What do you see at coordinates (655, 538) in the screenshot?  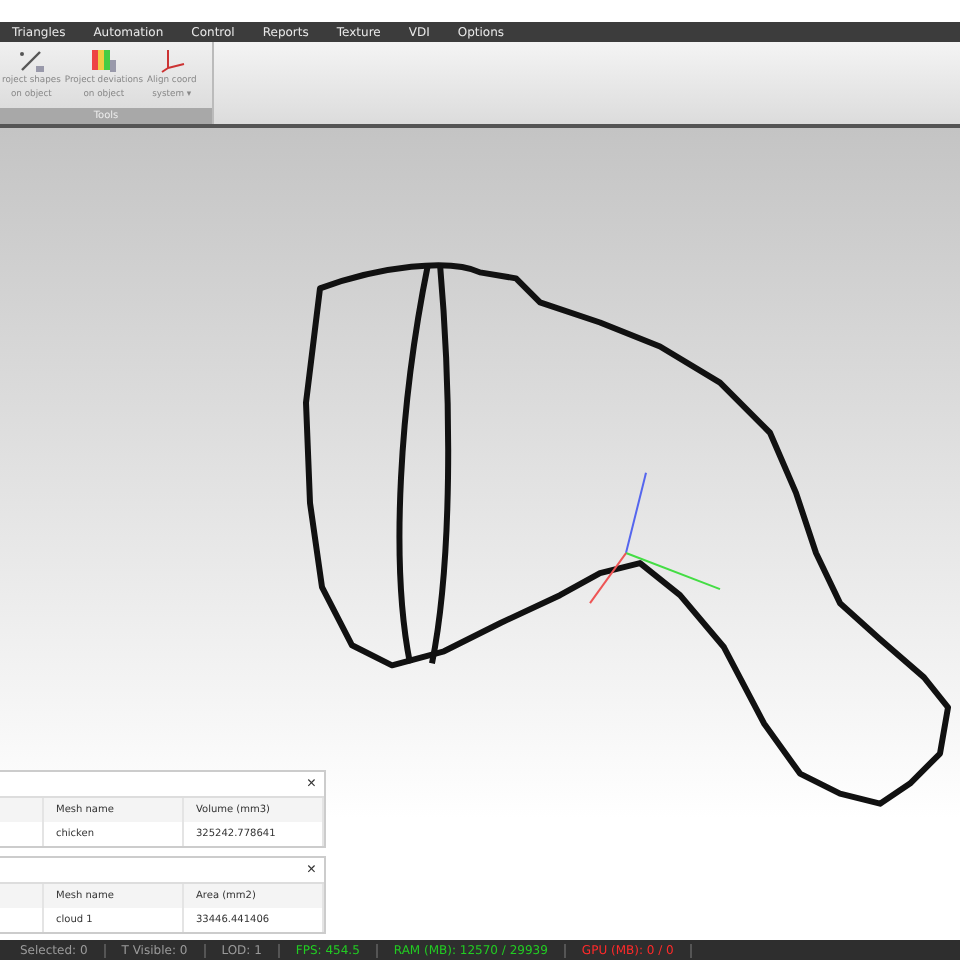 I see `axes-gizmo-icon` at bounding box center [655, 538].